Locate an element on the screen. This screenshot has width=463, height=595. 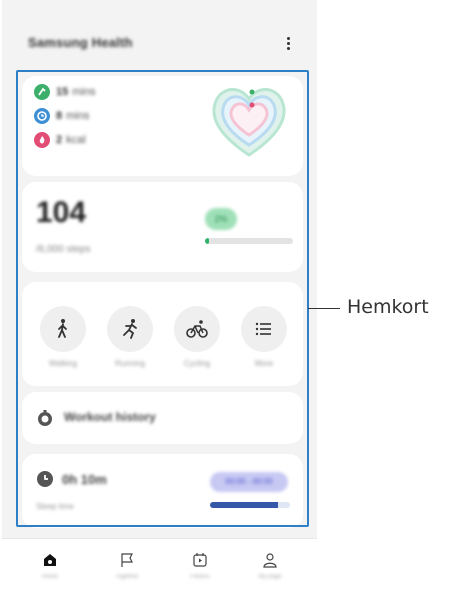
home-icon is located at coordinates (50, 560).